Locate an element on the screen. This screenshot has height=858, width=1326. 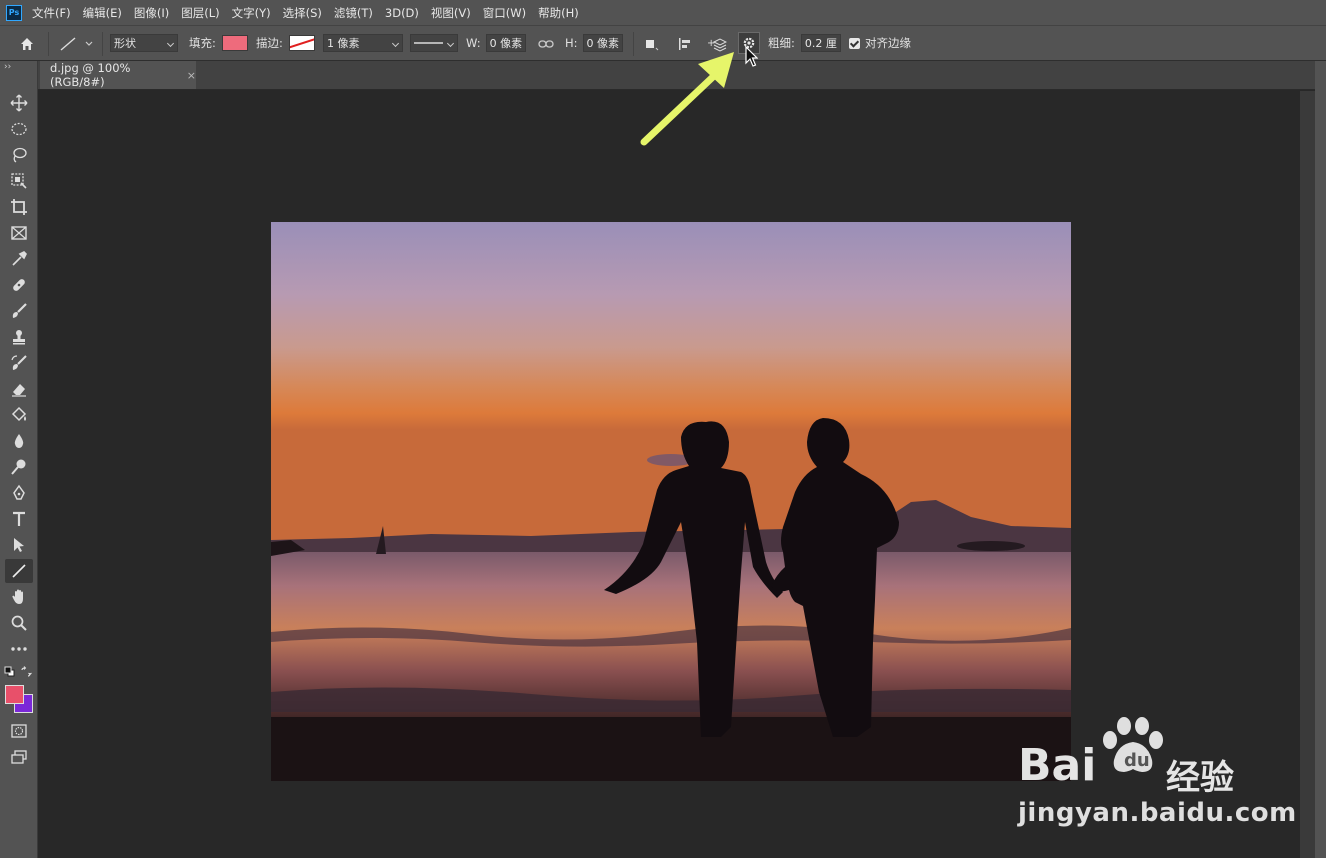
default-colors-icon is located at coordinates (9, 671).